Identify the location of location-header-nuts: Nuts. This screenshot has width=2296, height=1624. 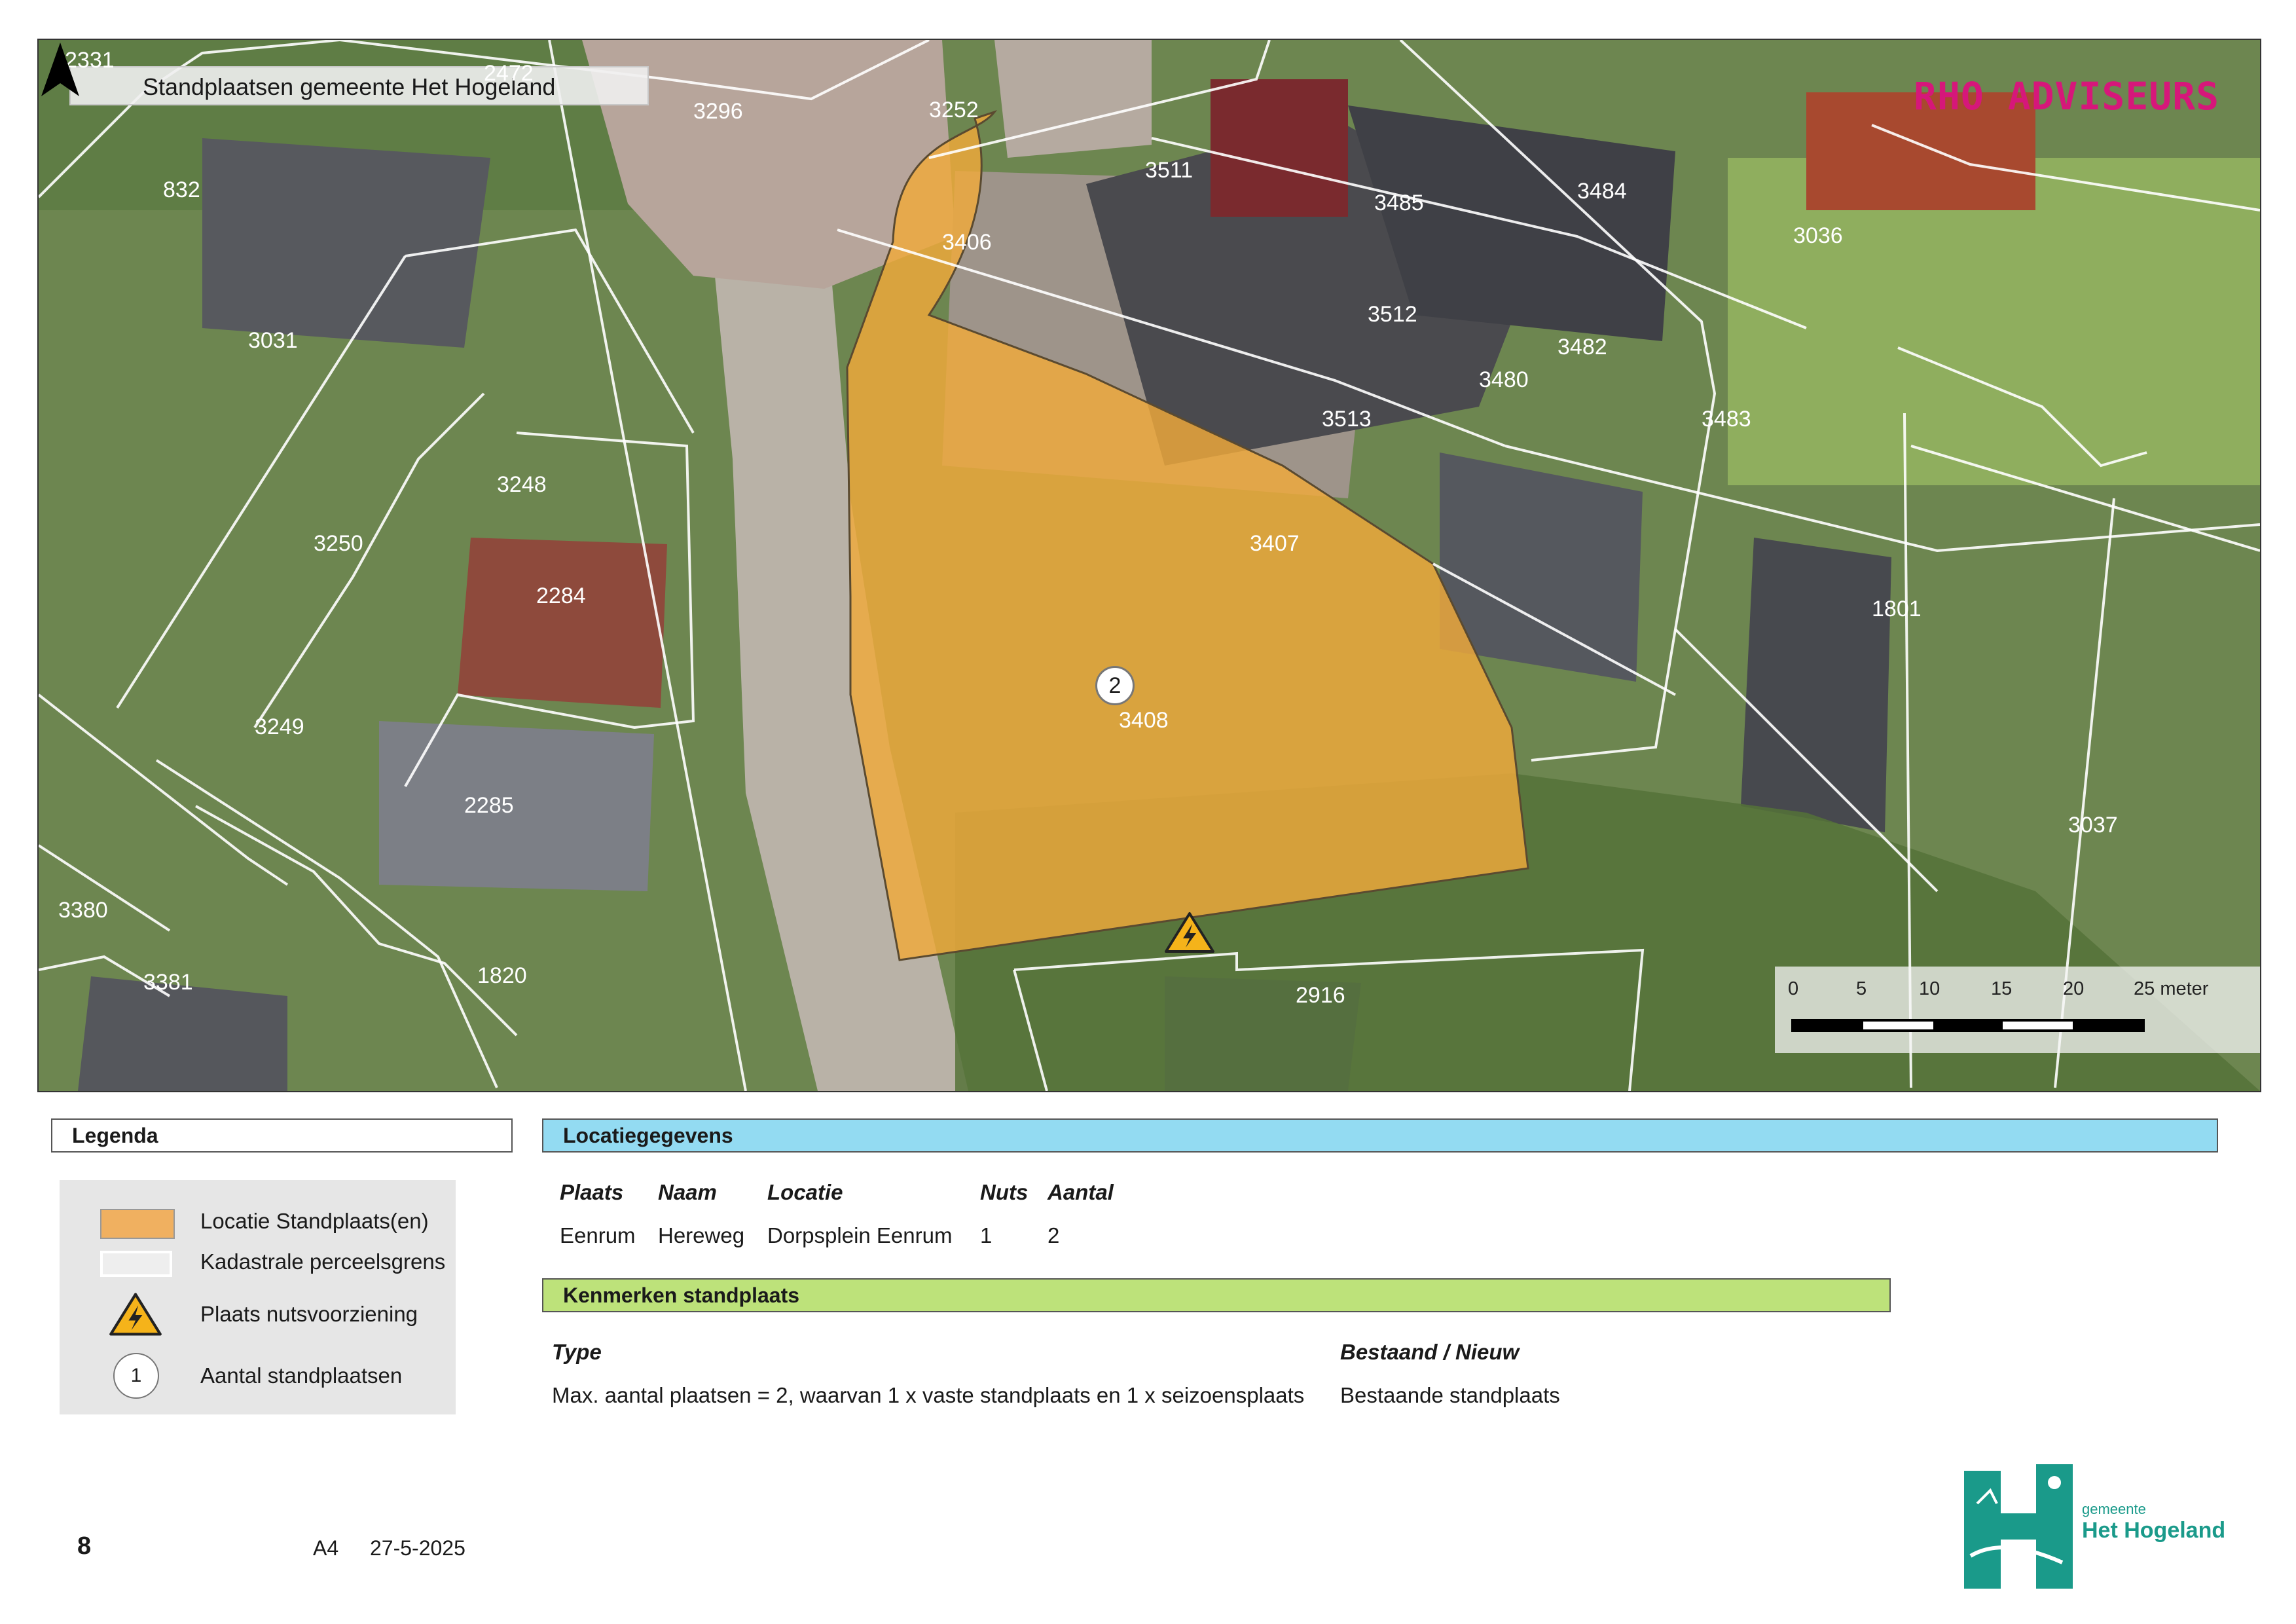
(1004, 1192).